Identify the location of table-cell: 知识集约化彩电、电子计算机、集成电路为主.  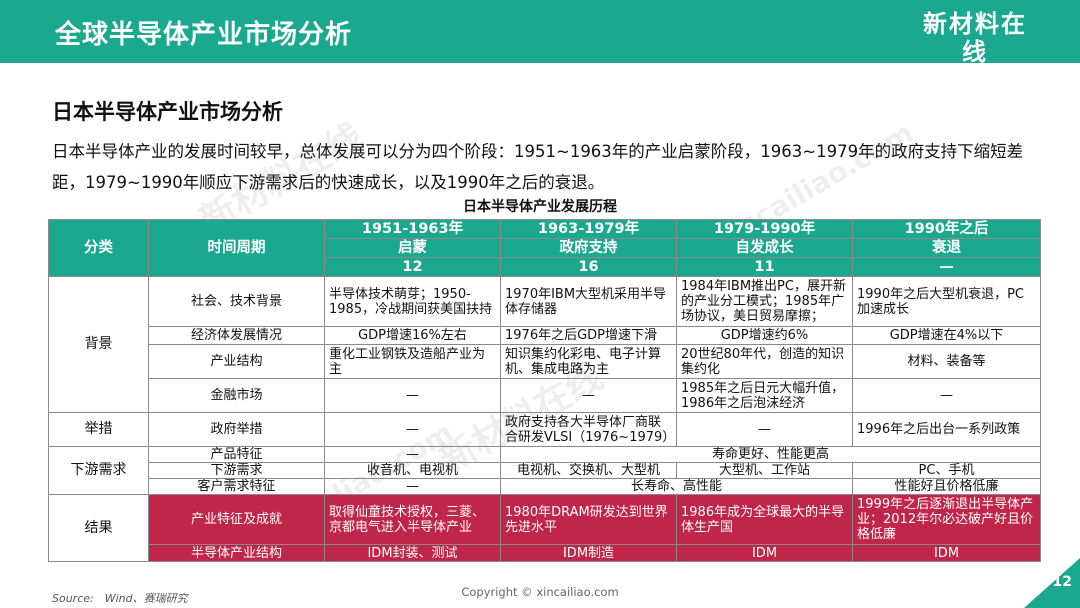
(588, 361).